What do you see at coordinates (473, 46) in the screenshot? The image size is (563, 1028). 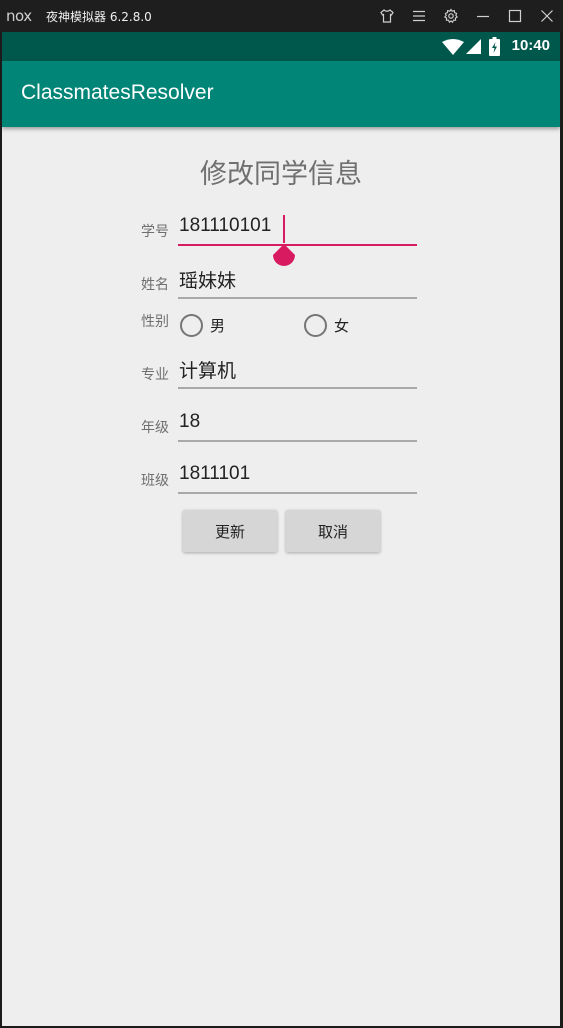 I see `cellular-signal-icon` at bounding box center [473, 46].